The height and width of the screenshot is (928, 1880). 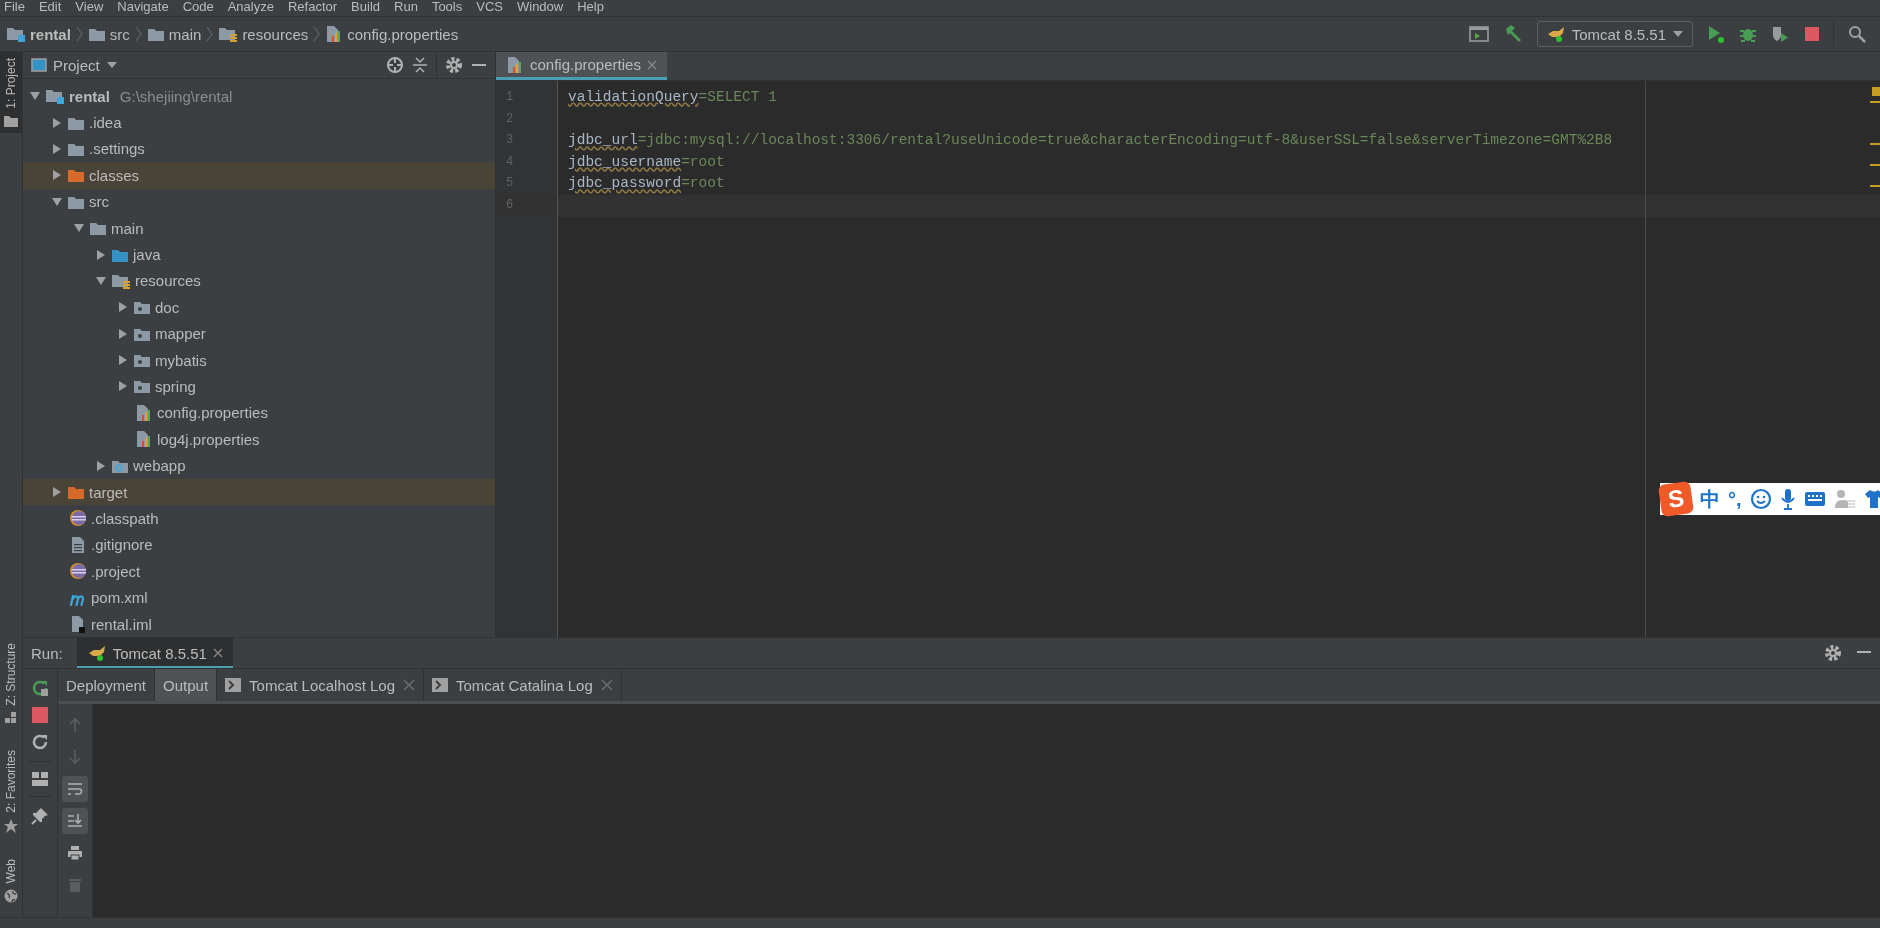 I want to click on tree-item: .idea, so click(x=259, y=122).